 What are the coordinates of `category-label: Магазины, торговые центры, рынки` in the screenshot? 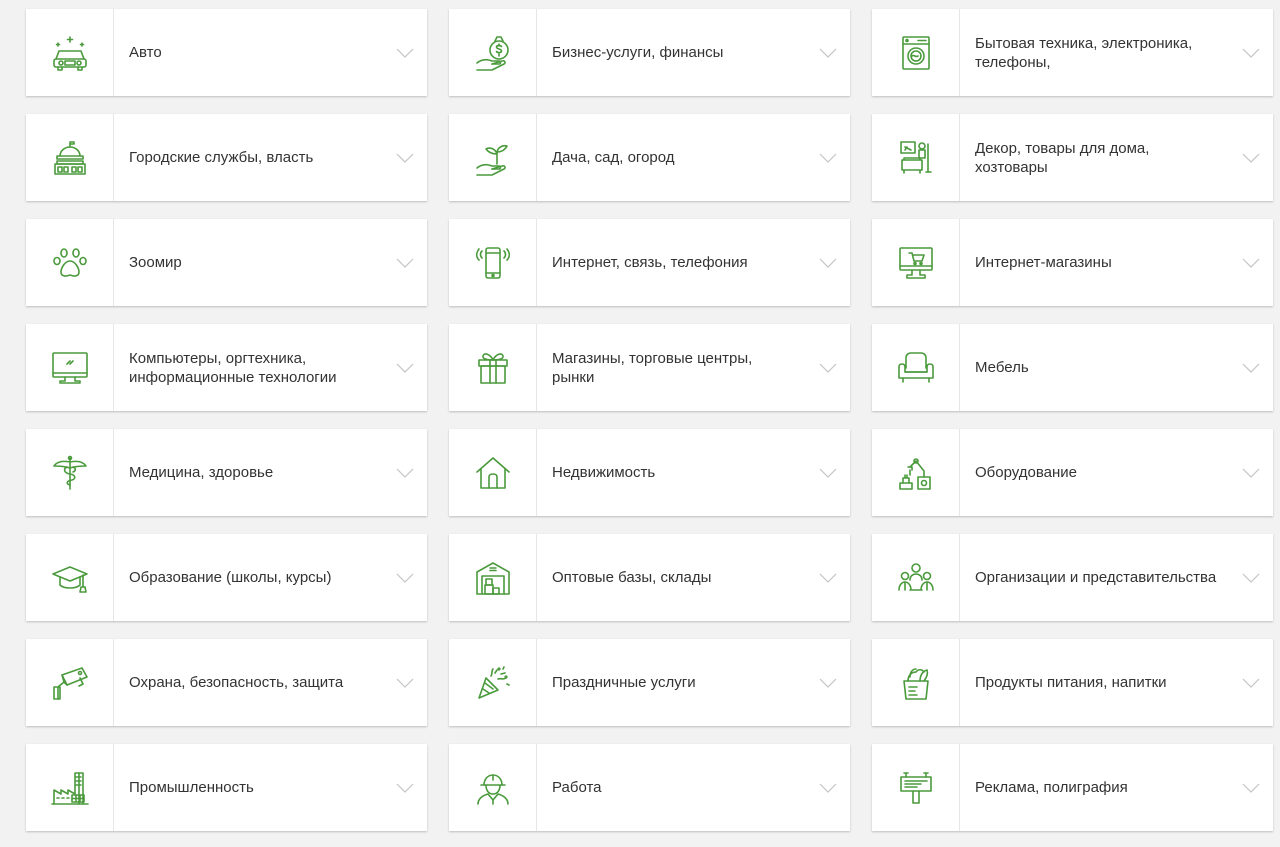 It's located at (652, 367).